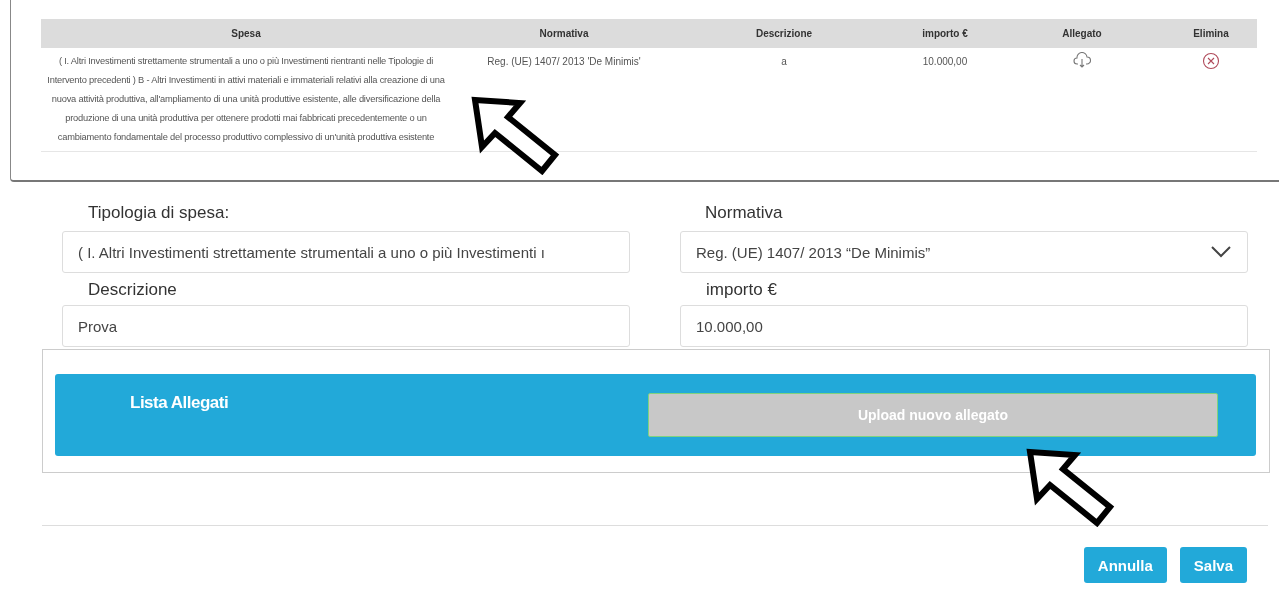 The width and height of the screenshot is (1279, 602). What do you see at coordinates (1082, 60) in the screenshot?
I see `cloud-download-icon` at bounding box center [1082, 60].